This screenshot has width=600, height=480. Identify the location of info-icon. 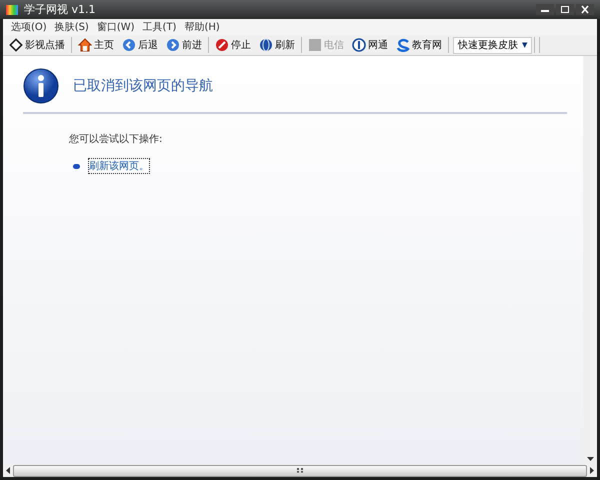
(41, 86).